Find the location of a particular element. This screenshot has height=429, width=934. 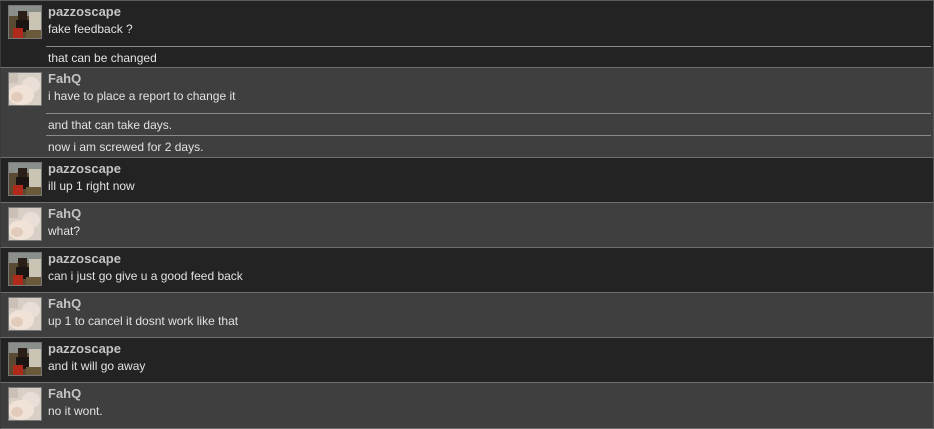

message-group: FahQ what? is located at coordinates (467, 225).